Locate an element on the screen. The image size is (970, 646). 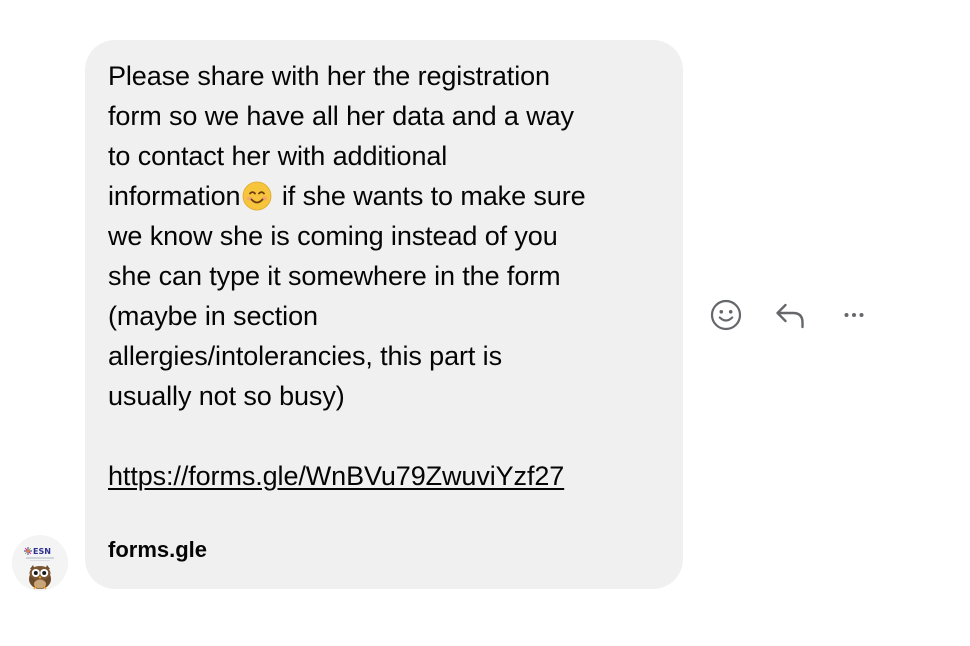
message-actions is located at coordinates (802, 315).